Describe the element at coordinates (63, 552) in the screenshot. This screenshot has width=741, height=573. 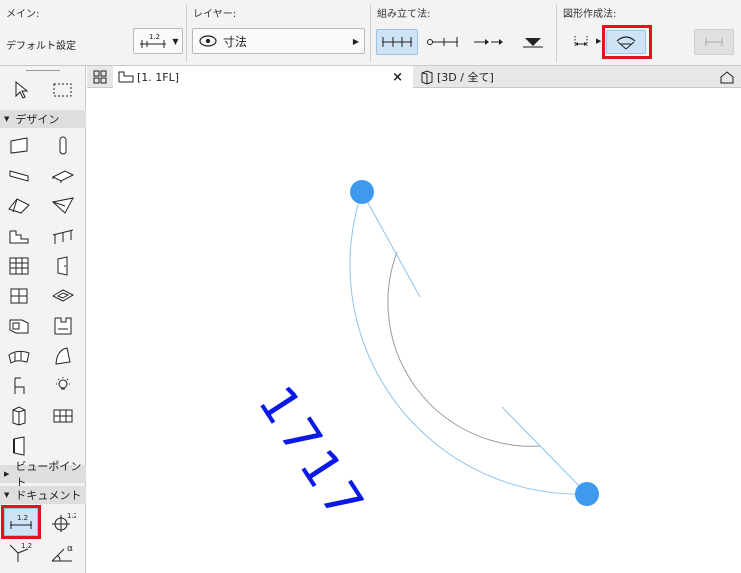
I see `angle-dimension-tool: α` at that location.